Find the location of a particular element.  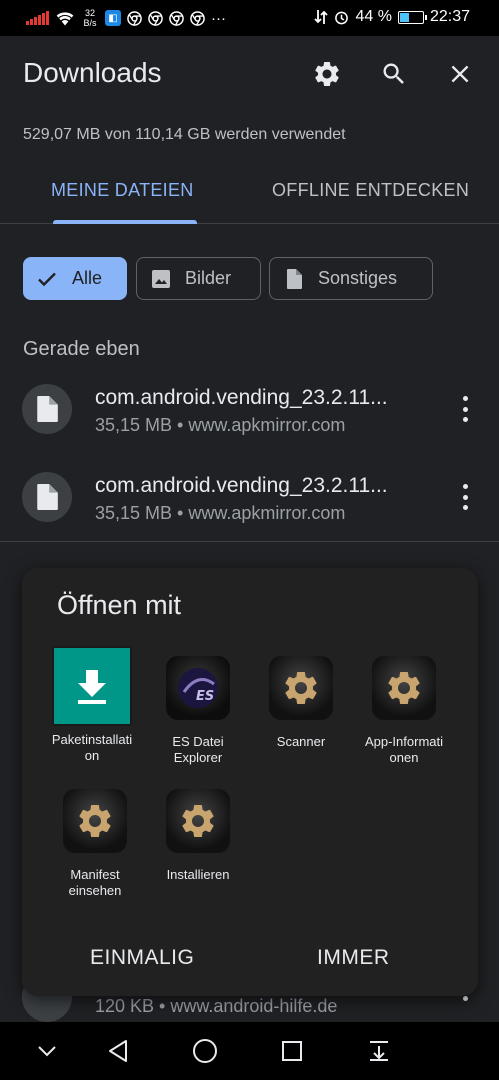

es-explorer-icon: ES is located at coordinates (198, 688).